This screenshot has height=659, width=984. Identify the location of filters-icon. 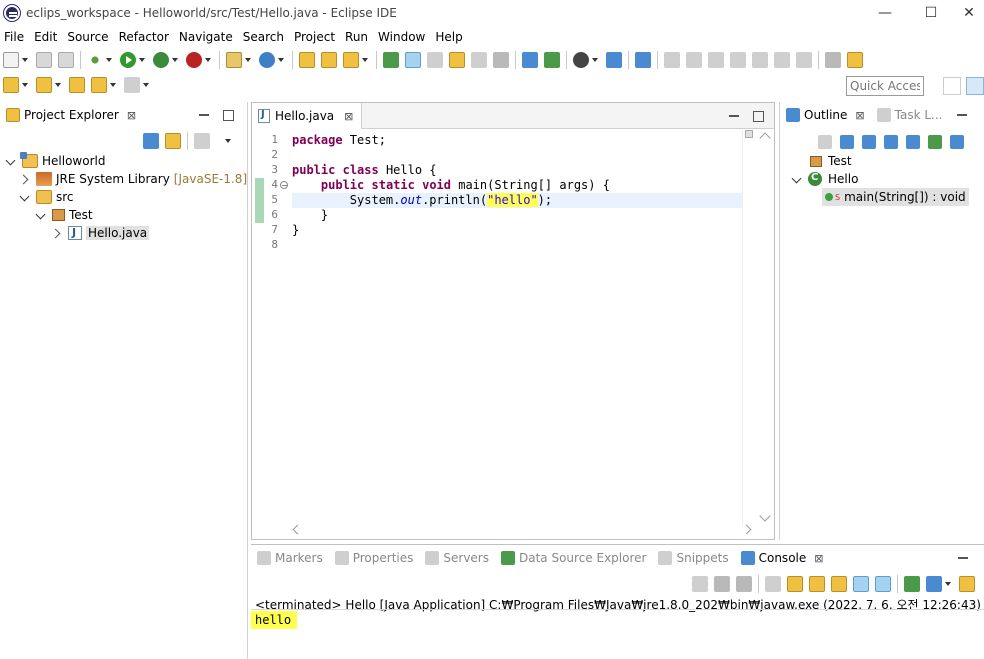
(825, 142).